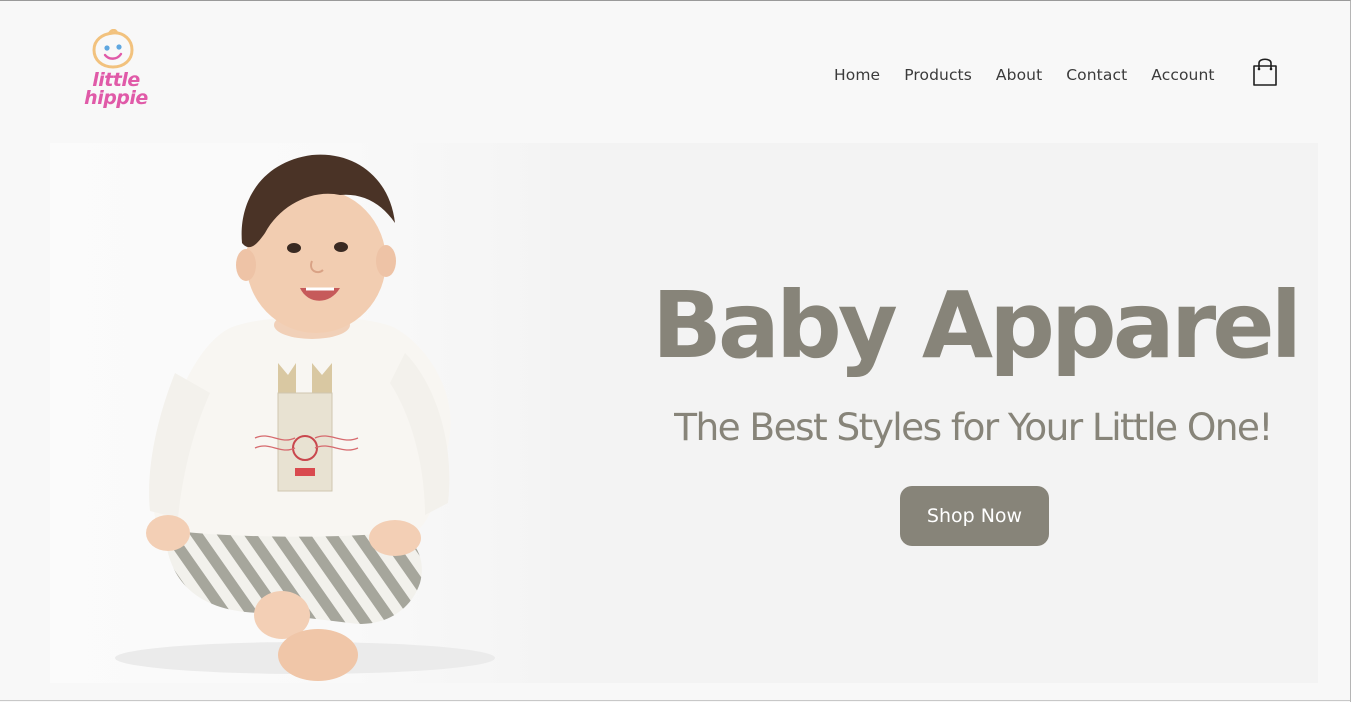 This screenshot has width=1351, height=702. Describe the element at coordinates (857, 75) in the screenshot. I see `nav-link-home: Home` at that location.